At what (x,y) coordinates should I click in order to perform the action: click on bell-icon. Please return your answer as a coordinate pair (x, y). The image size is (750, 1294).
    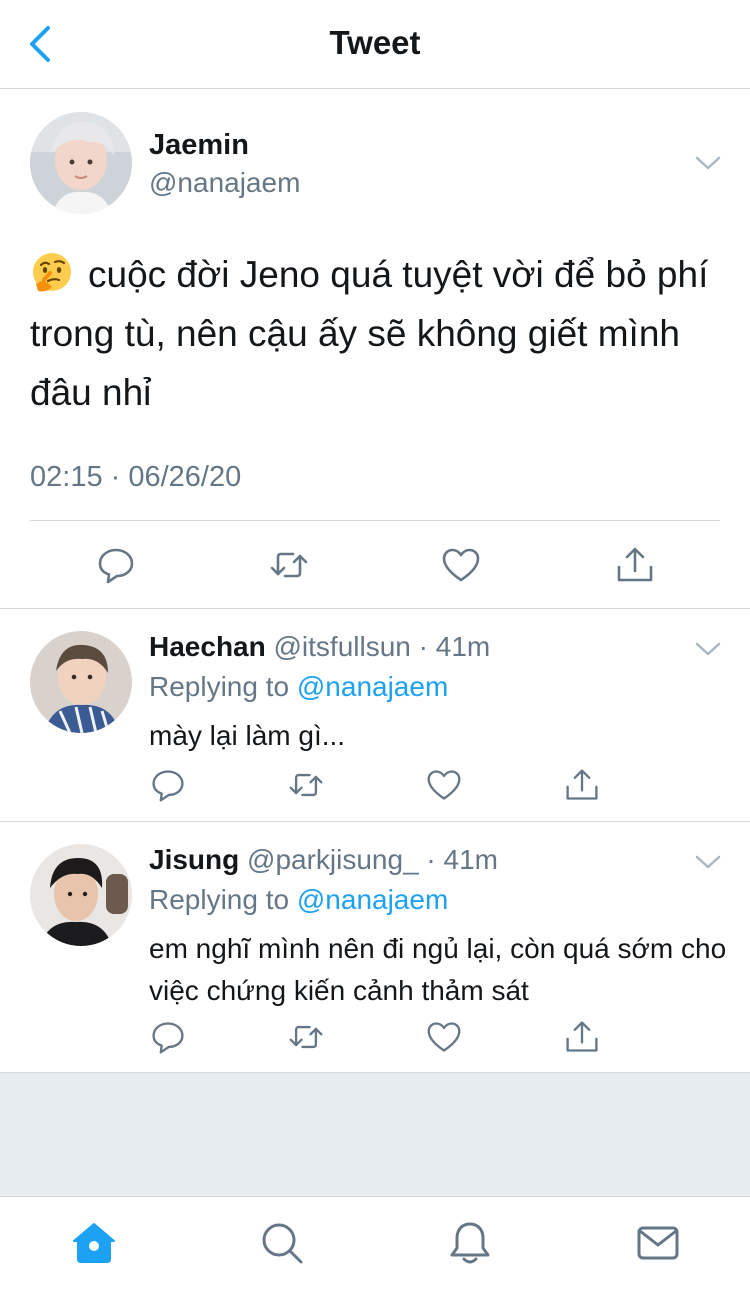
    Looking at the image, I should click on (470, 1243).